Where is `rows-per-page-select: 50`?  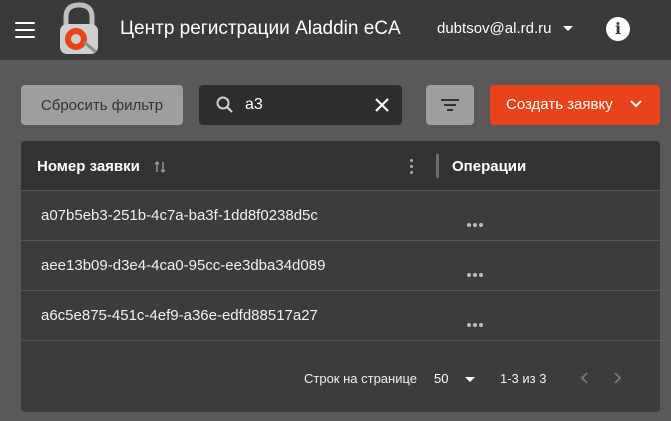 rows-per-page-select: 50 is located at coordinates (441, 378).